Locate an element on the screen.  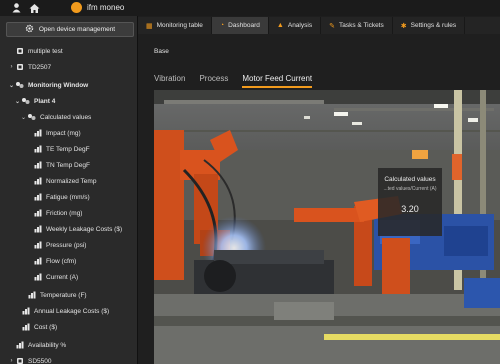
tree-item: TN Temp DegF is located at coordinates (69, 165).